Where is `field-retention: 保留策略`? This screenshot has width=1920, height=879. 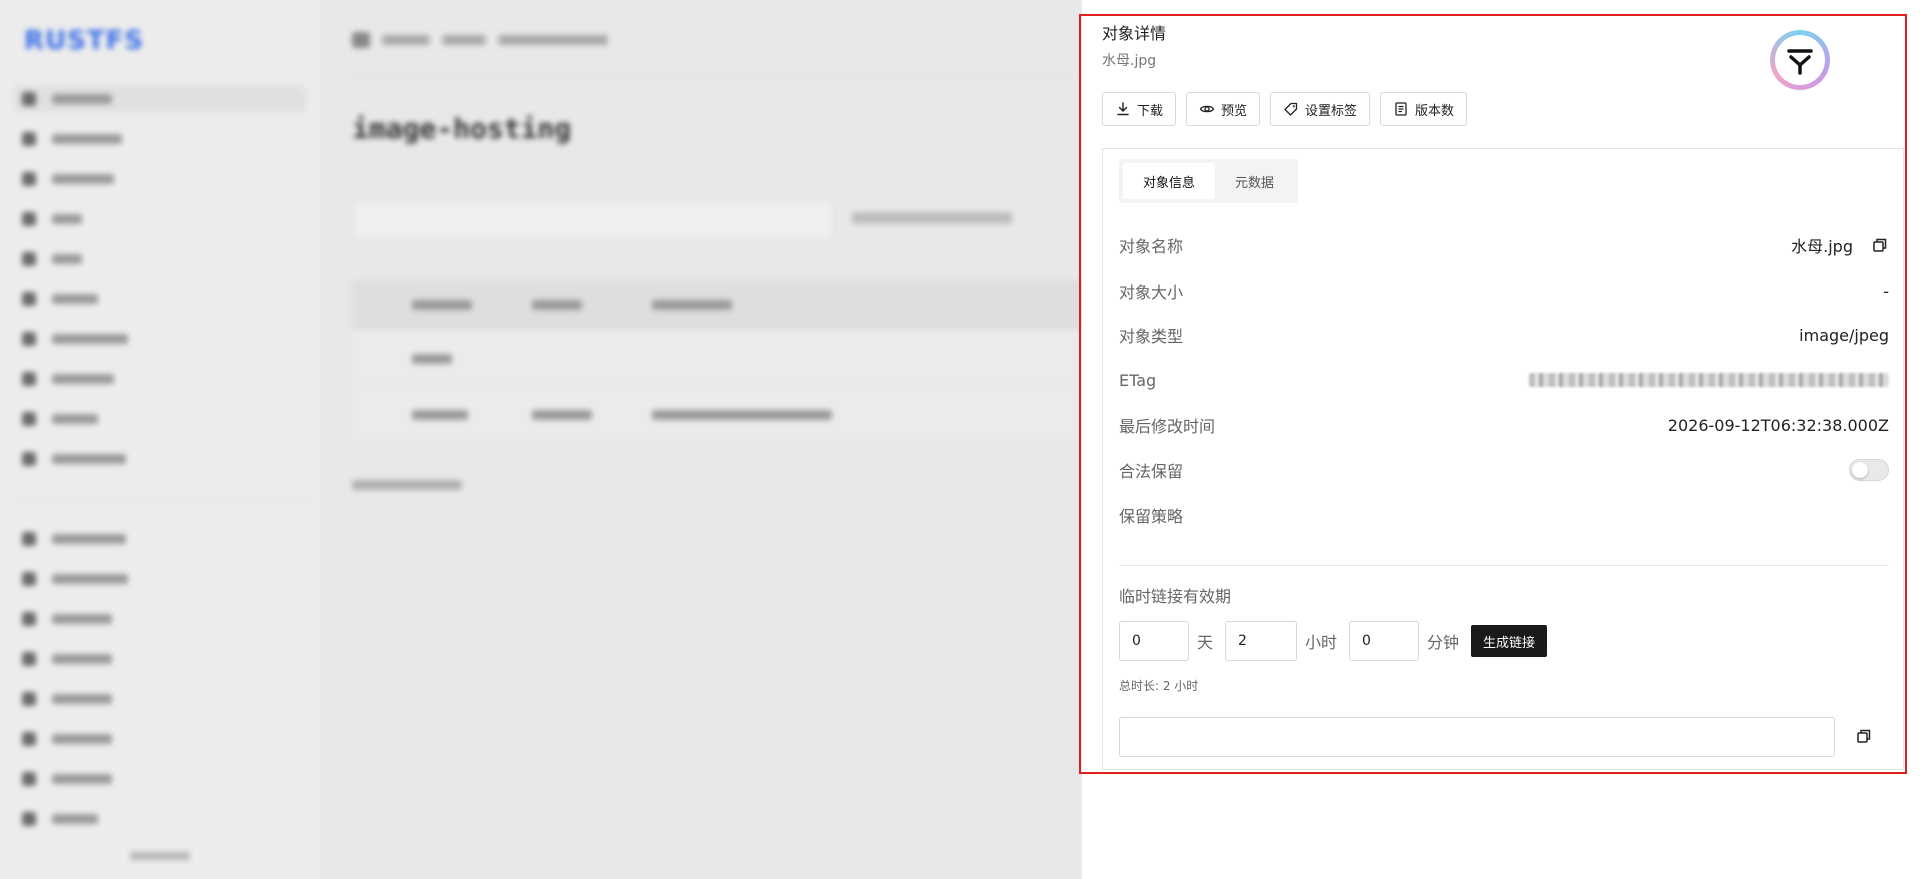 field-retention: 保留策略 is located at coordinates (1504, 515).